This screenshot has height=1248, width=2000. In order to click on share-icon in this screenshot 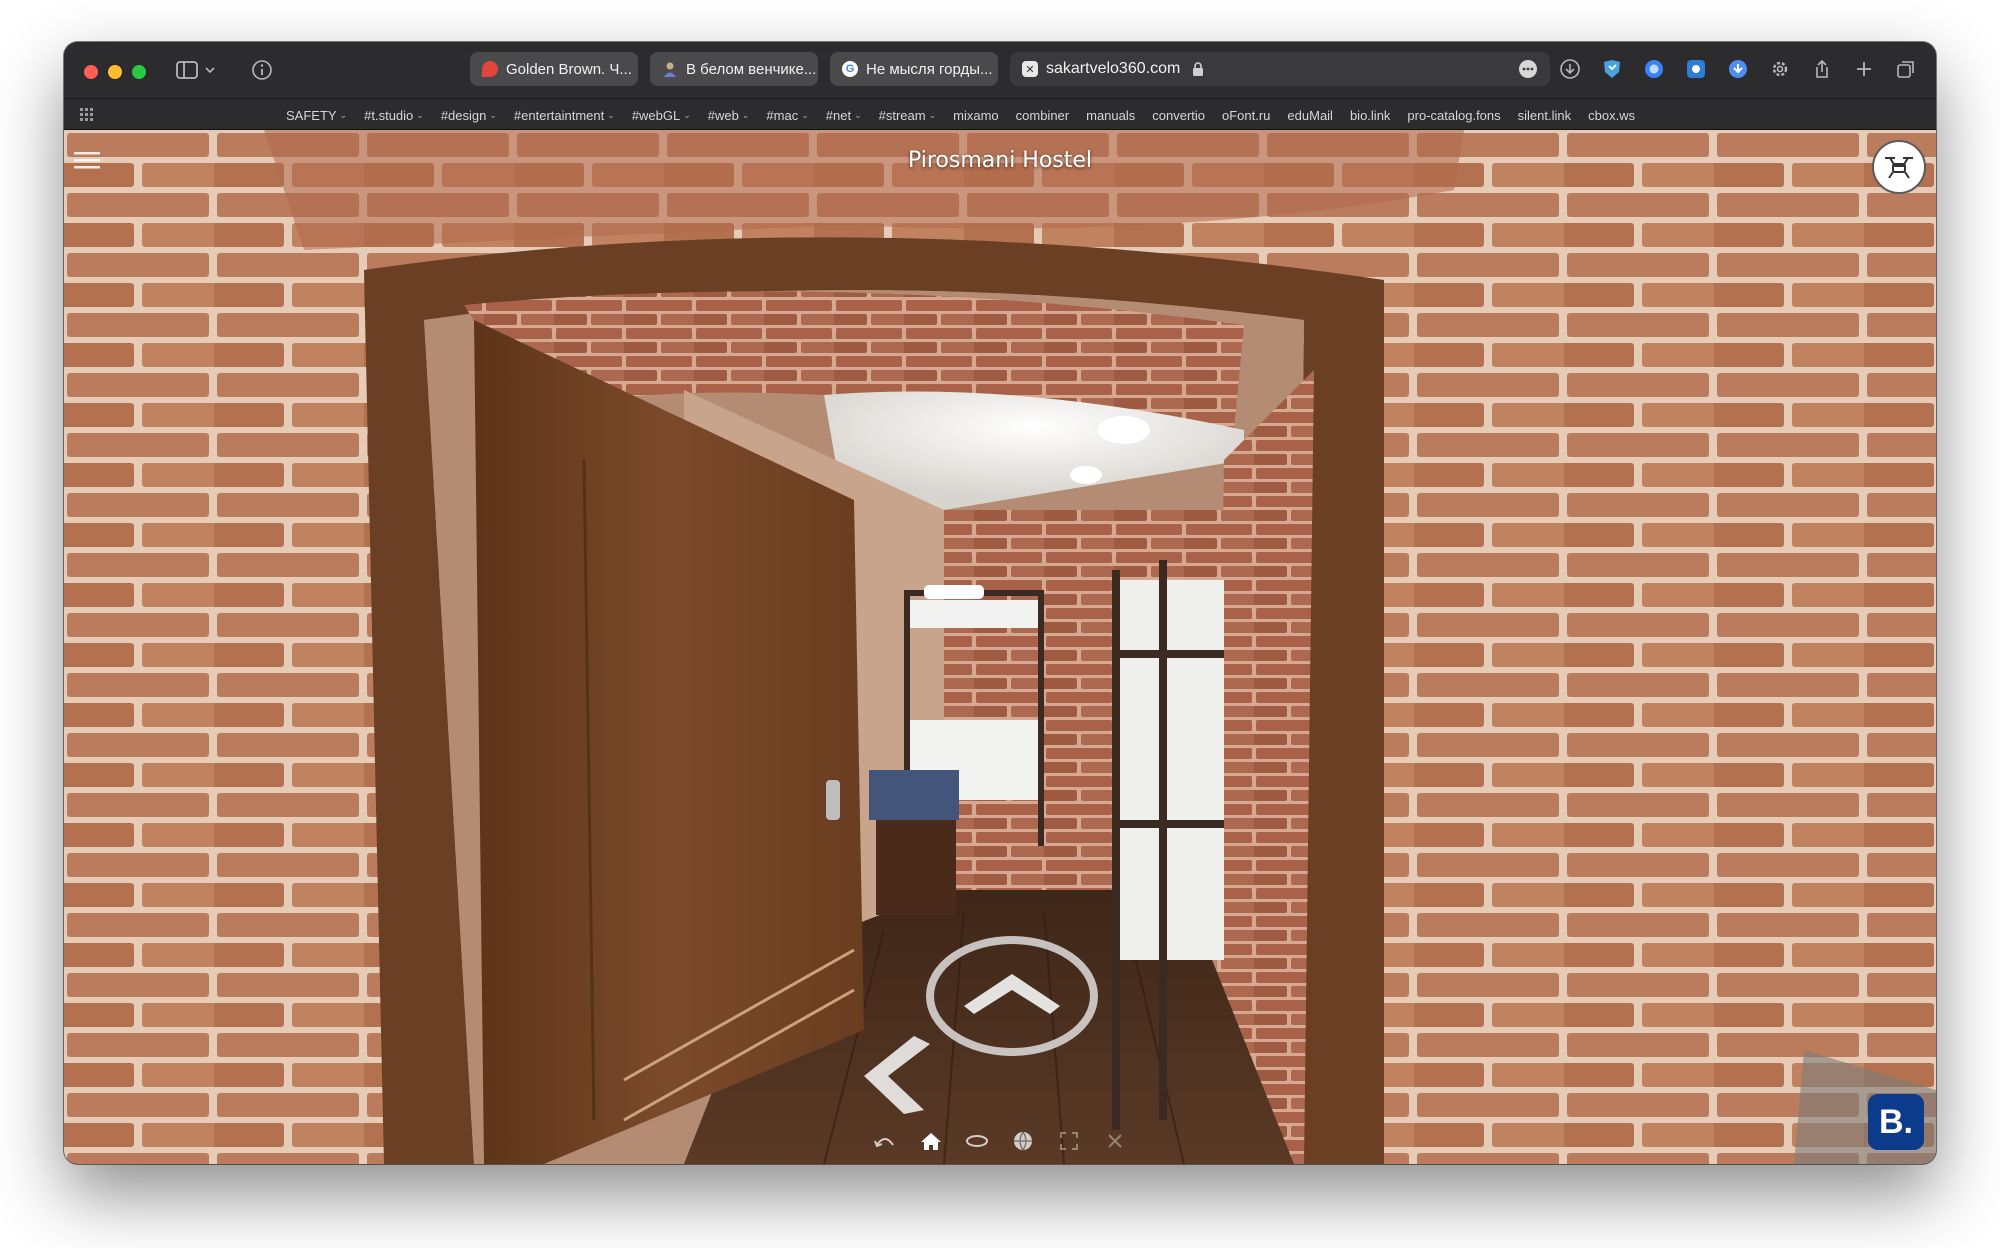, I will do `click(1822, 68)`.